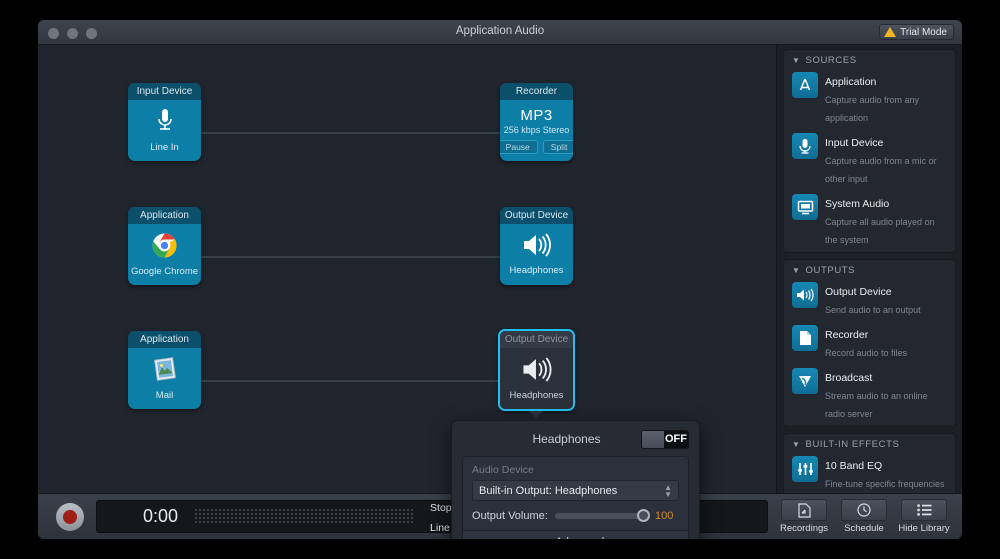 The width and height of the screenshot is (1000, 559). What do you see at coordinates (866, 353) in the screenshot?
I see `item-desc: Record audio to files` at bounding box center [866, 353].